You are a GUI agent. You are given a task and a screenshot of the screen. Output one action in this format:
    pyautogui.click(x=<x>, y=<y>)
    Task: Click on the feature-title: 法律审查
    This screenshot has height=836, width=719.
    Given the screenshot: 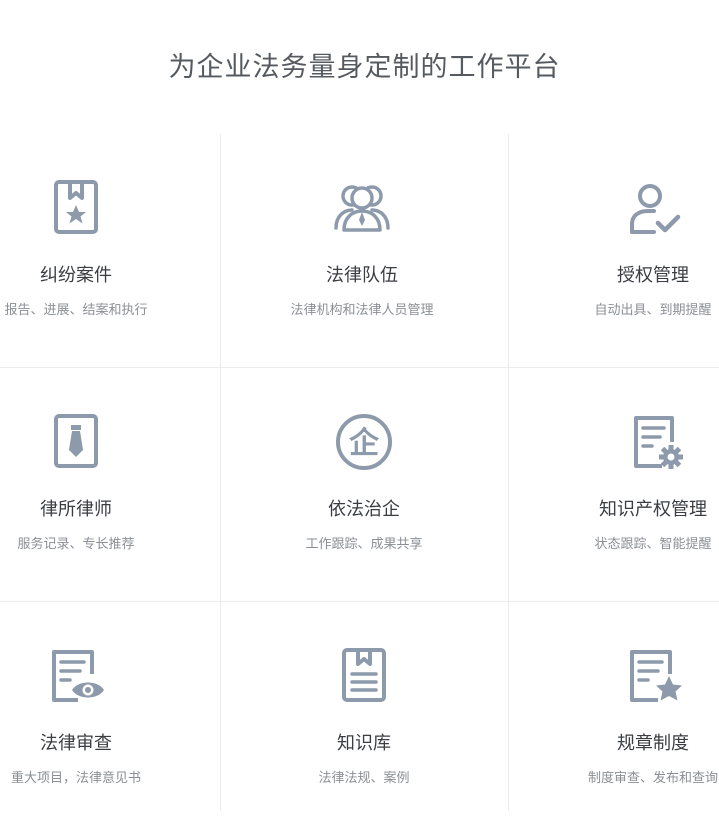 What is the action you would take?
    pyautogui.click(x=76, y=743)
    